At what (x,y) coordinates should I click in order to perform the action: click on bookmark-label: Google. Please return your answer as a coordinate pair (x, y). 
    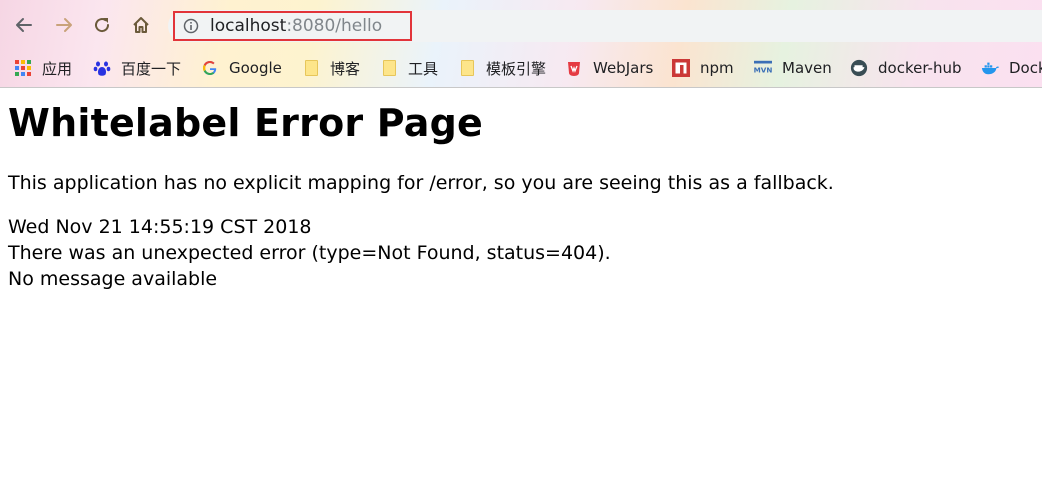
    Looking at the image, I should click on (255, 68).